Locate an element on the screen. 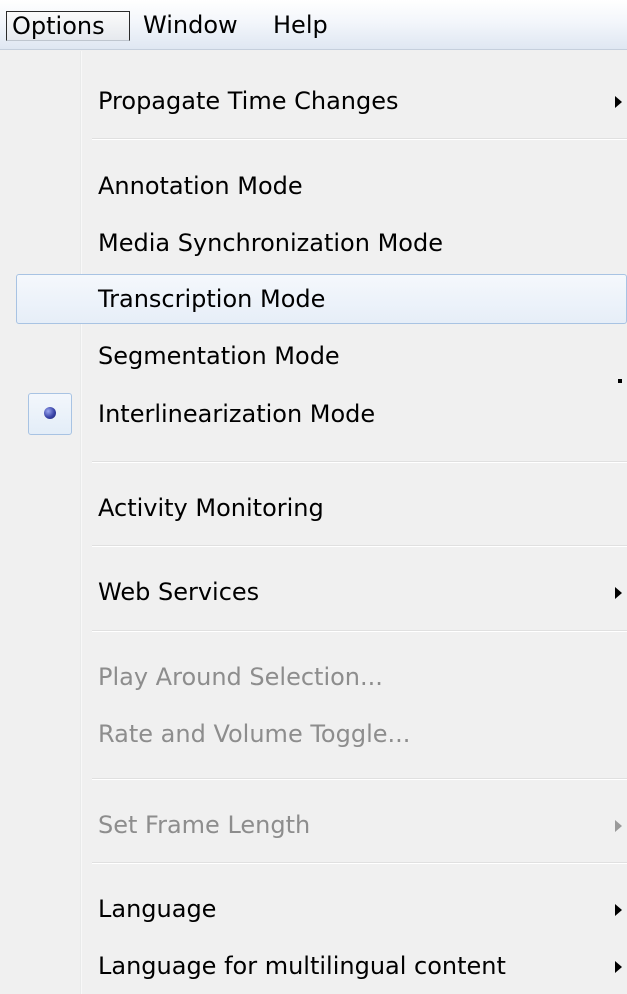 Image resolution: width=627 pixels, height=994 pixels. menu-item-label: Annotation Mode is located at coordinates (200, 186).